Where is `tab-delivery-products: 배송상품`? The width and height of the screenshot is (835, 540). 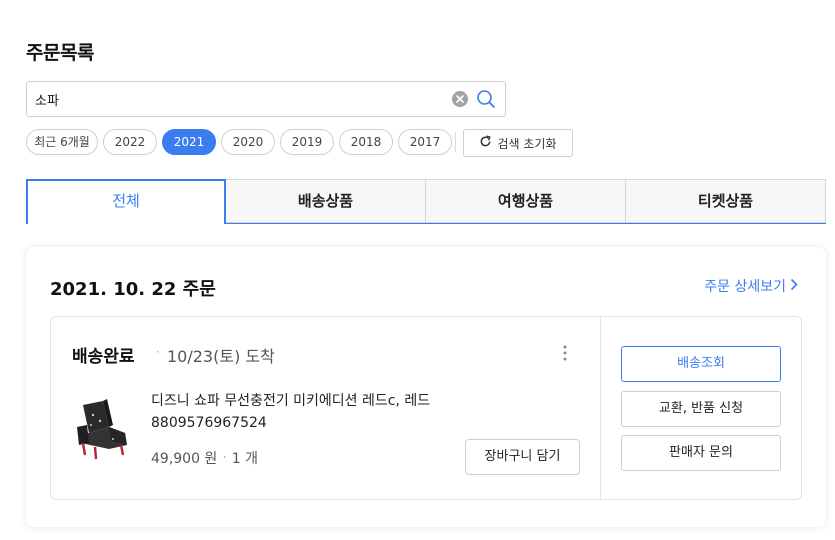
tab-delivery-products: 배송상품 is located at coordinates (325, 201).